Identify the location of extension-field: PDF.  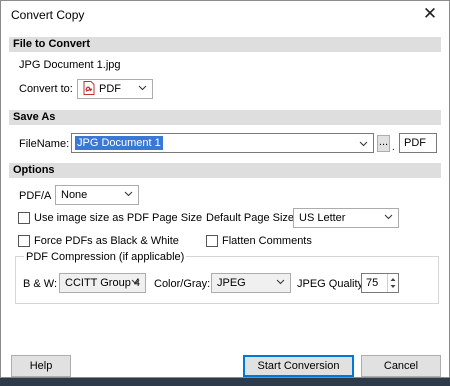
(418, 143).